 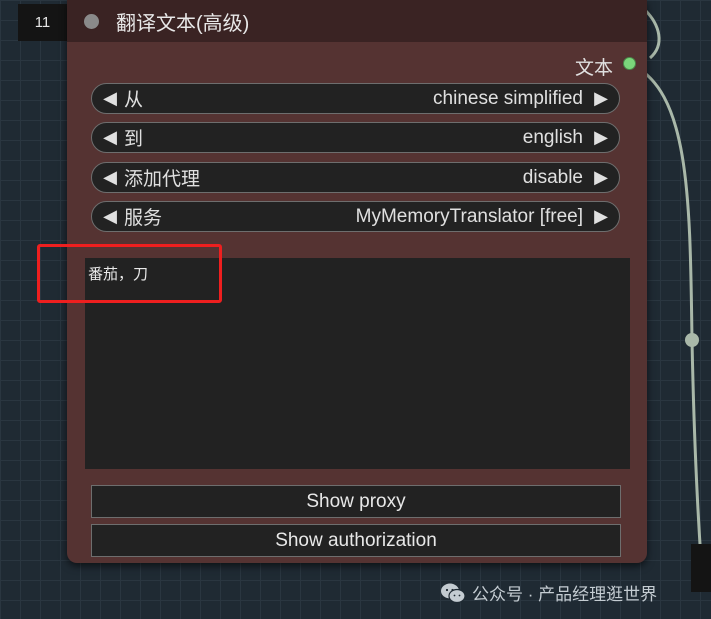 What do you see at coordinates (91, 21) in the screenshot?
I see `collapse-dot-icon` at bounding box center [91, 21].